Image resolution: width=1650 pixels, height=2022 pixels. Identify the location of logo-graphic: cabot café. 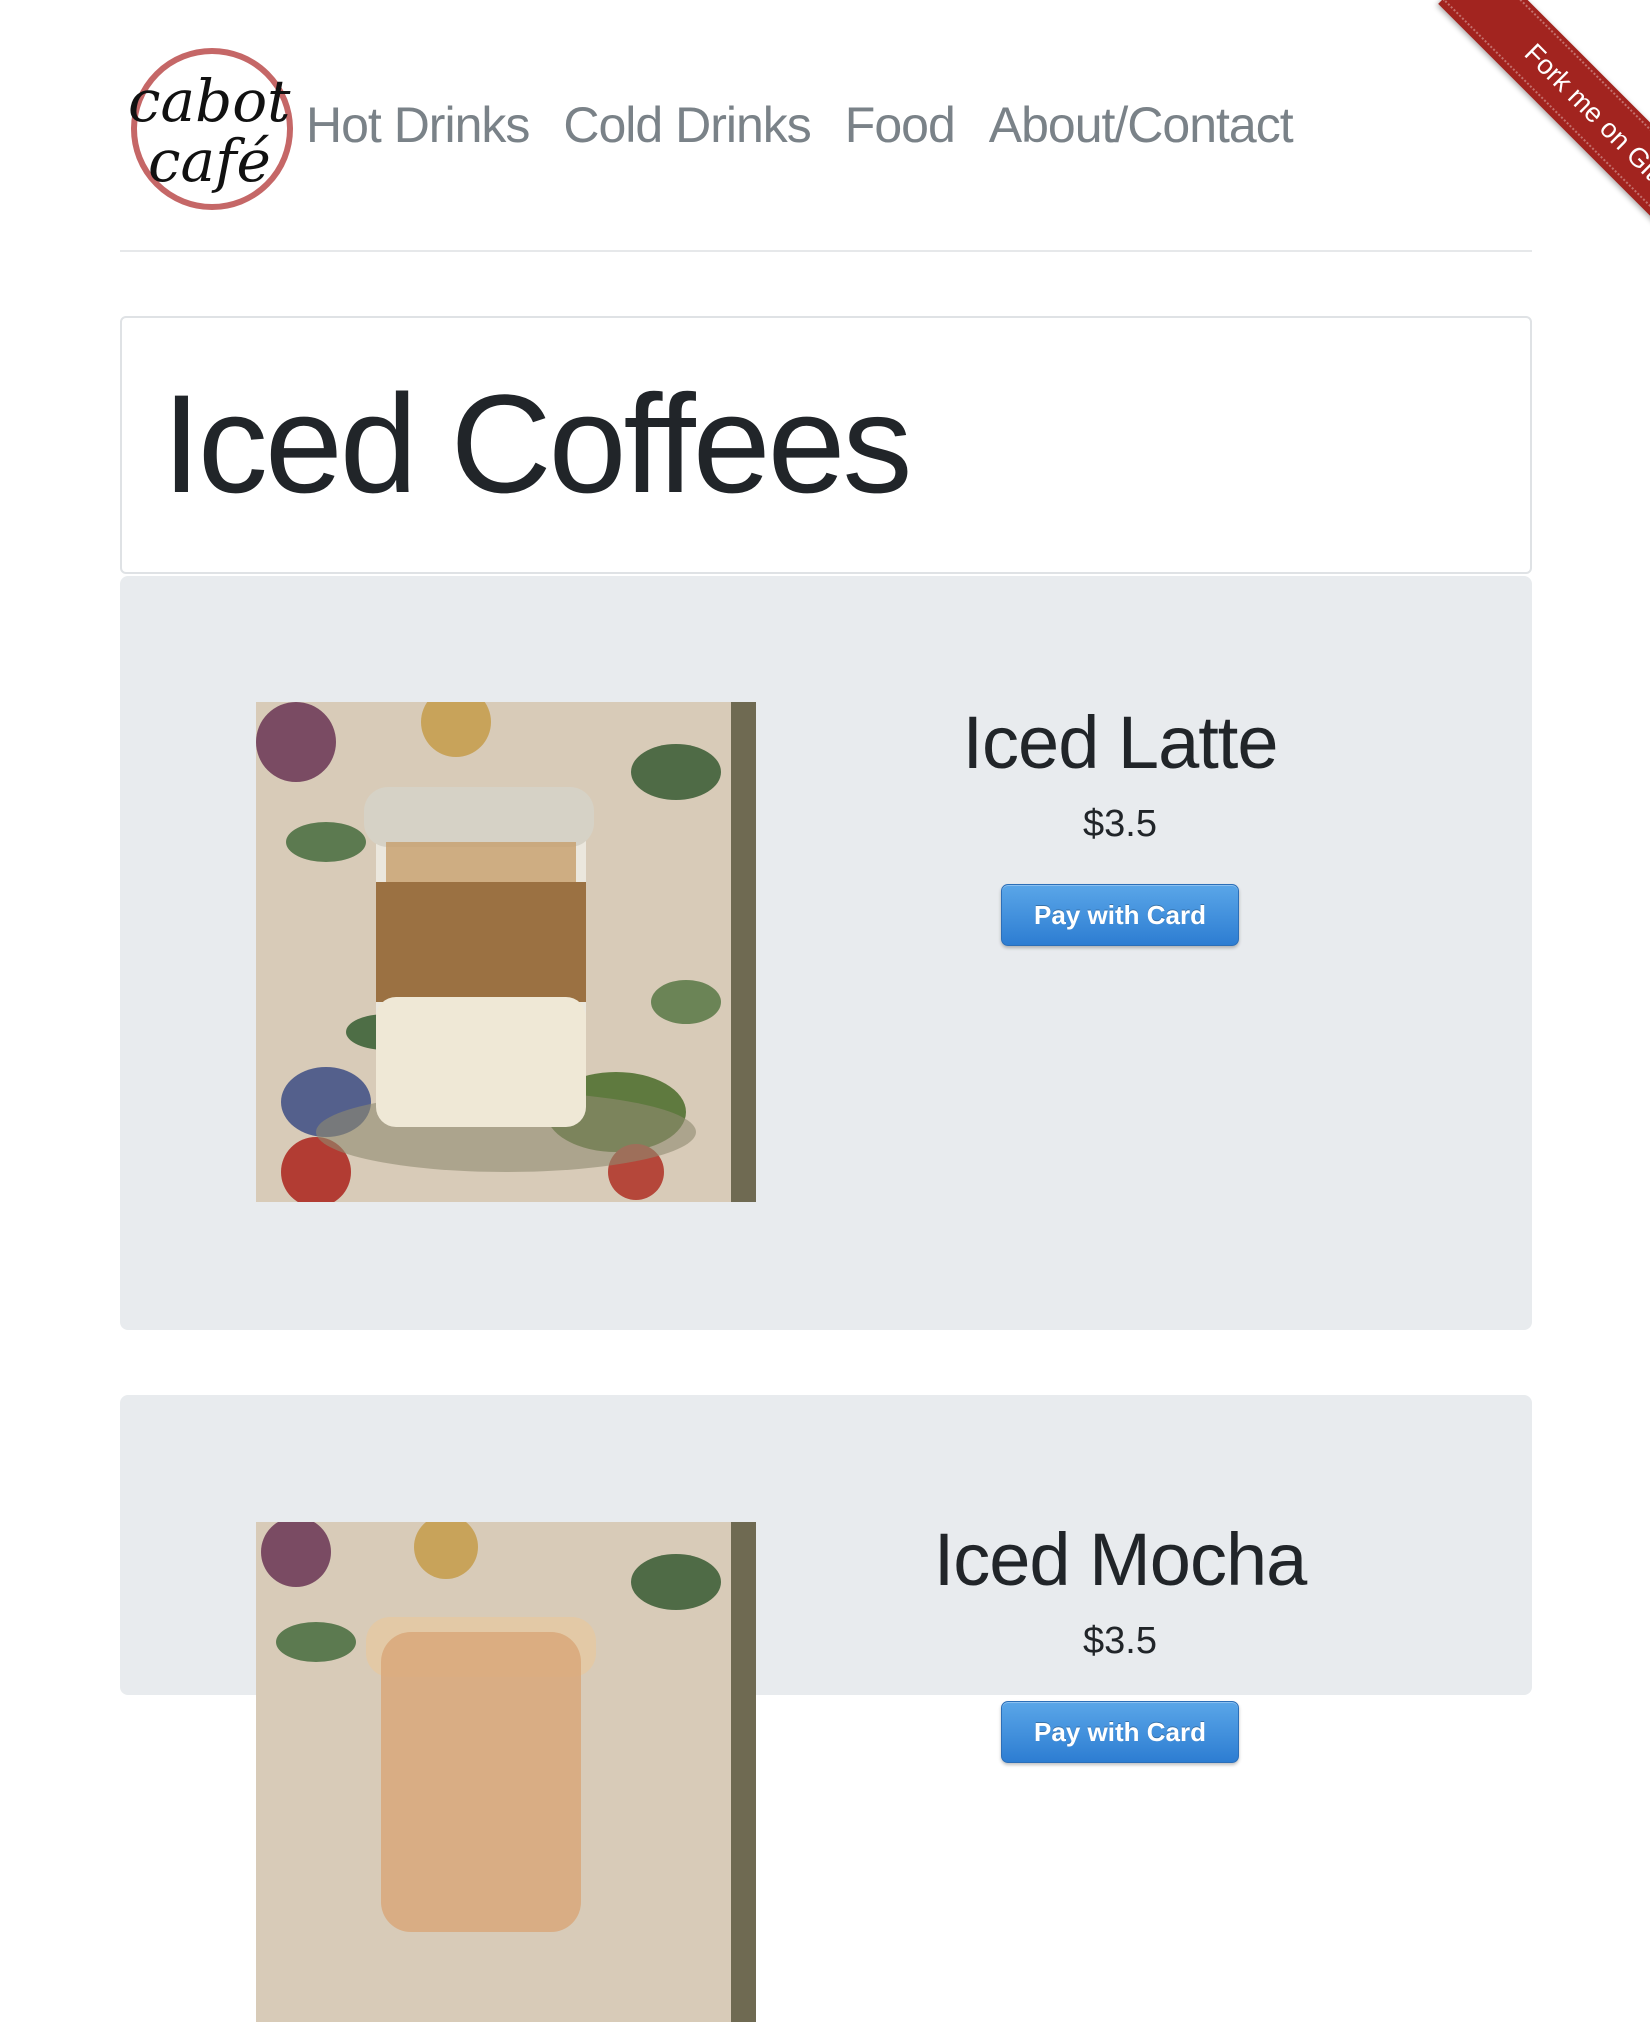
(210, 129).